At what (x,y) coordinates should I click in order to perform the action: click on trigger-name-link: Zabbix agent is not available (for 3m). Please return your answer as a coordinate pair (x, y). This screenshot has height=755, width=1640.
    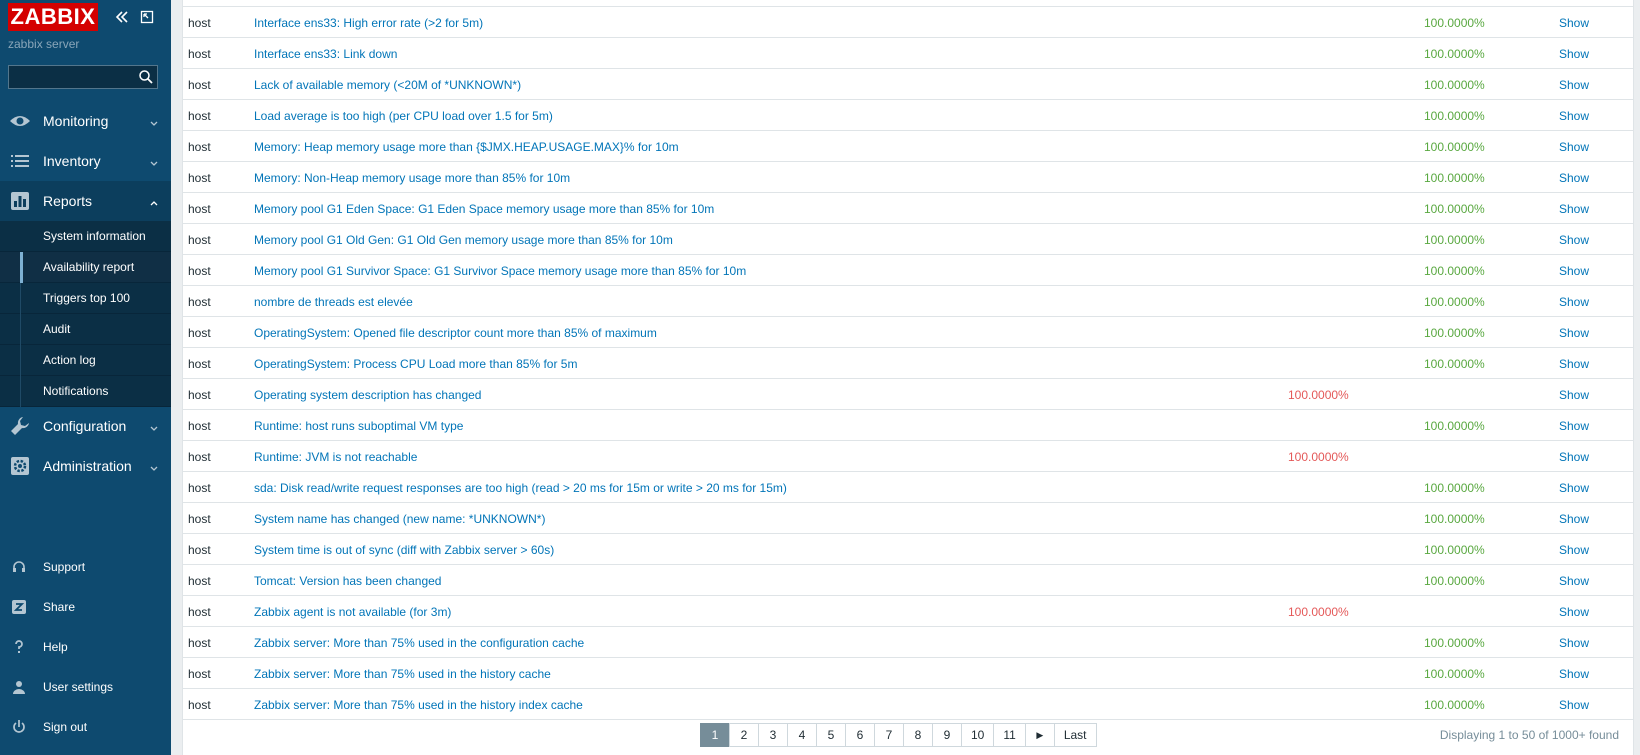
    Looking at the image, I should click on (352, 612).